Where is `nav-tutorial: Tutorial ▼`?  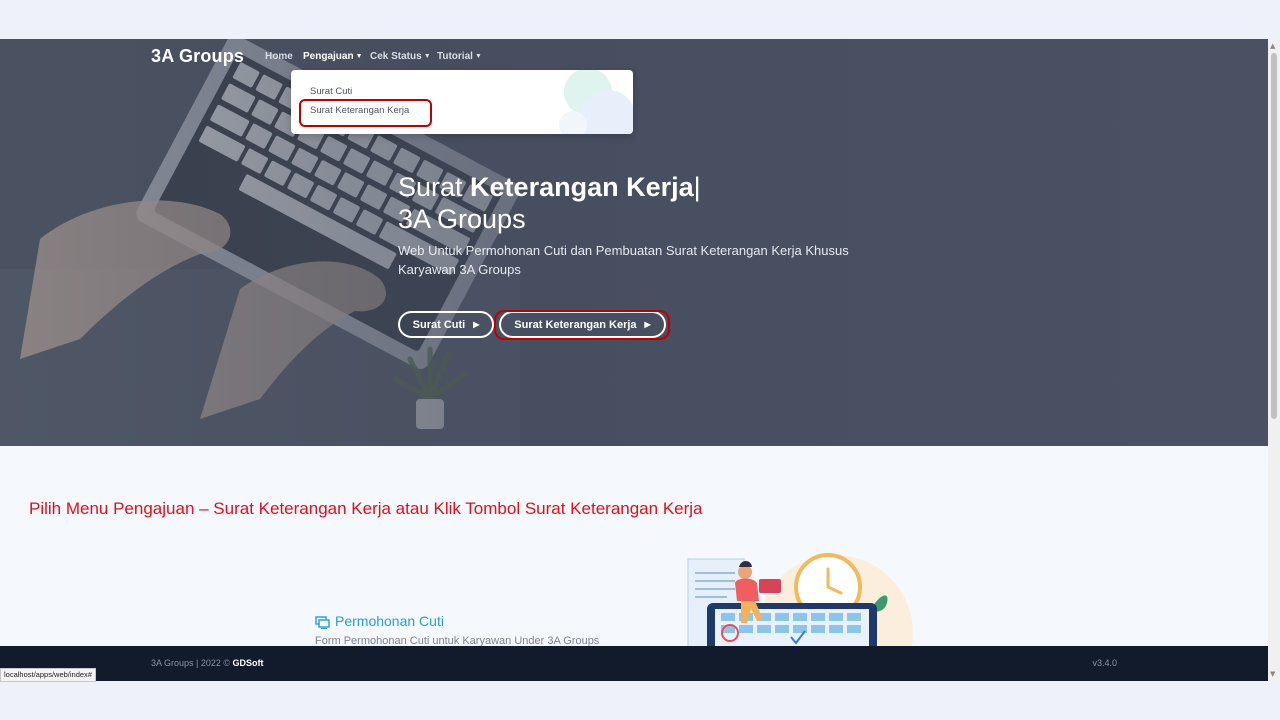
nav-tutorial: Tutorial ▼ is located at coordinates (459, 56).